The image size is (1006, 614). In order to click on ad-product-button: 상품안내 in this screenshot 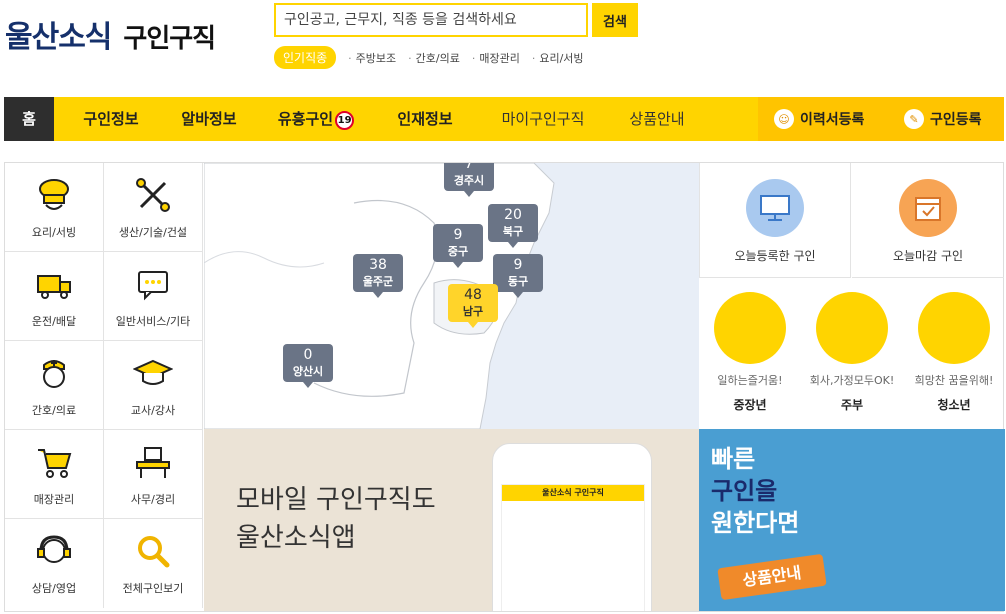, I will do `click(772, 577)`.